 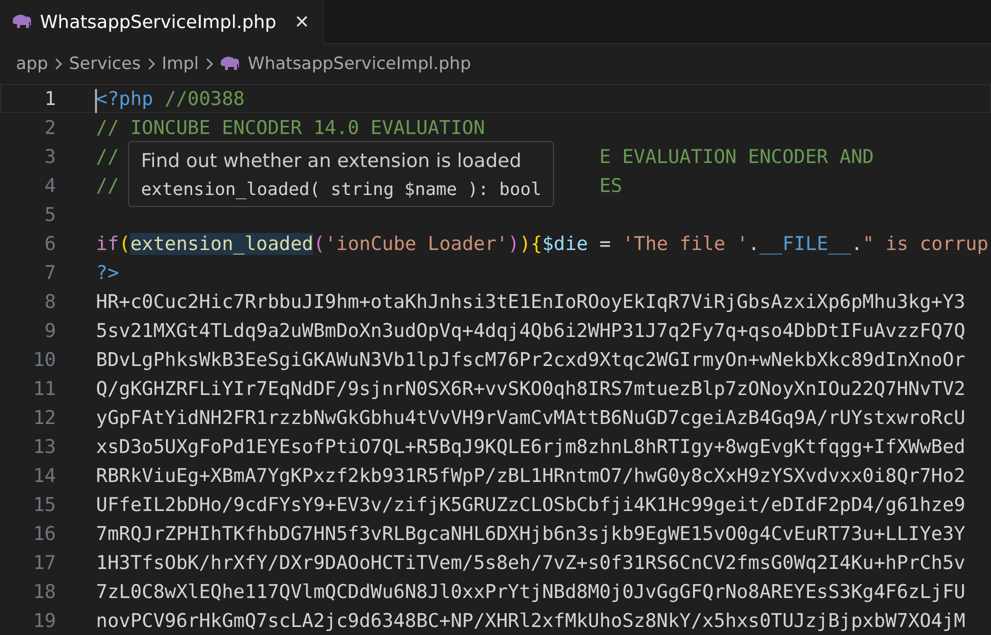 I want to click on line-number: 9, so click(x=50, y=331).